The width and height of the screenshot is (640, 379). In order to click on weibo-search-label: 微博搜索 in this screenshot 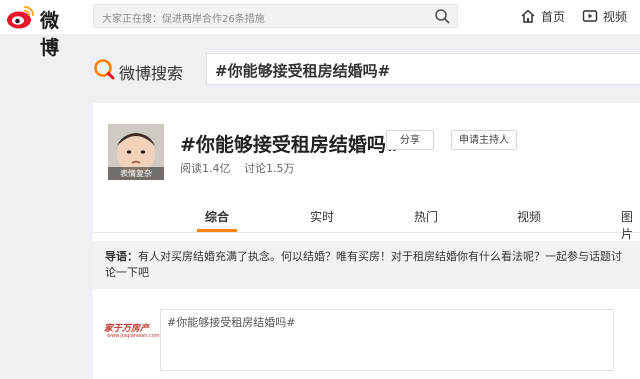, I will do `click(151, 73)`.